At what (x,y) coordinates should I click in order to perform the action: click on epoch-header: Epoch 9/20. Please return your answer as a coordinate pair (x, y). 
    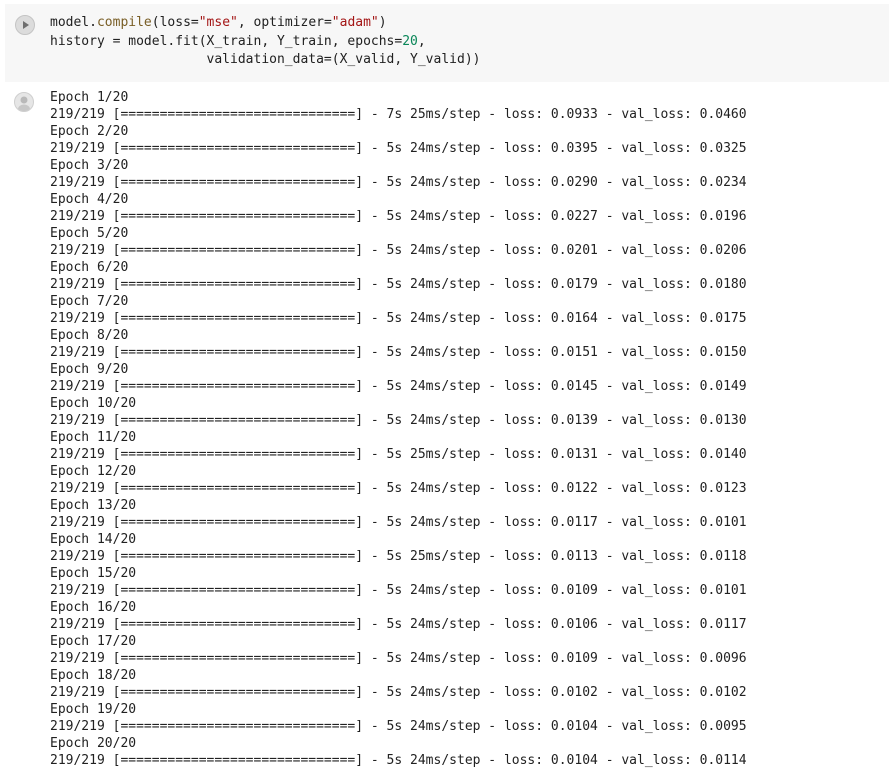
    Looking at the image, I should click on (89, 369).